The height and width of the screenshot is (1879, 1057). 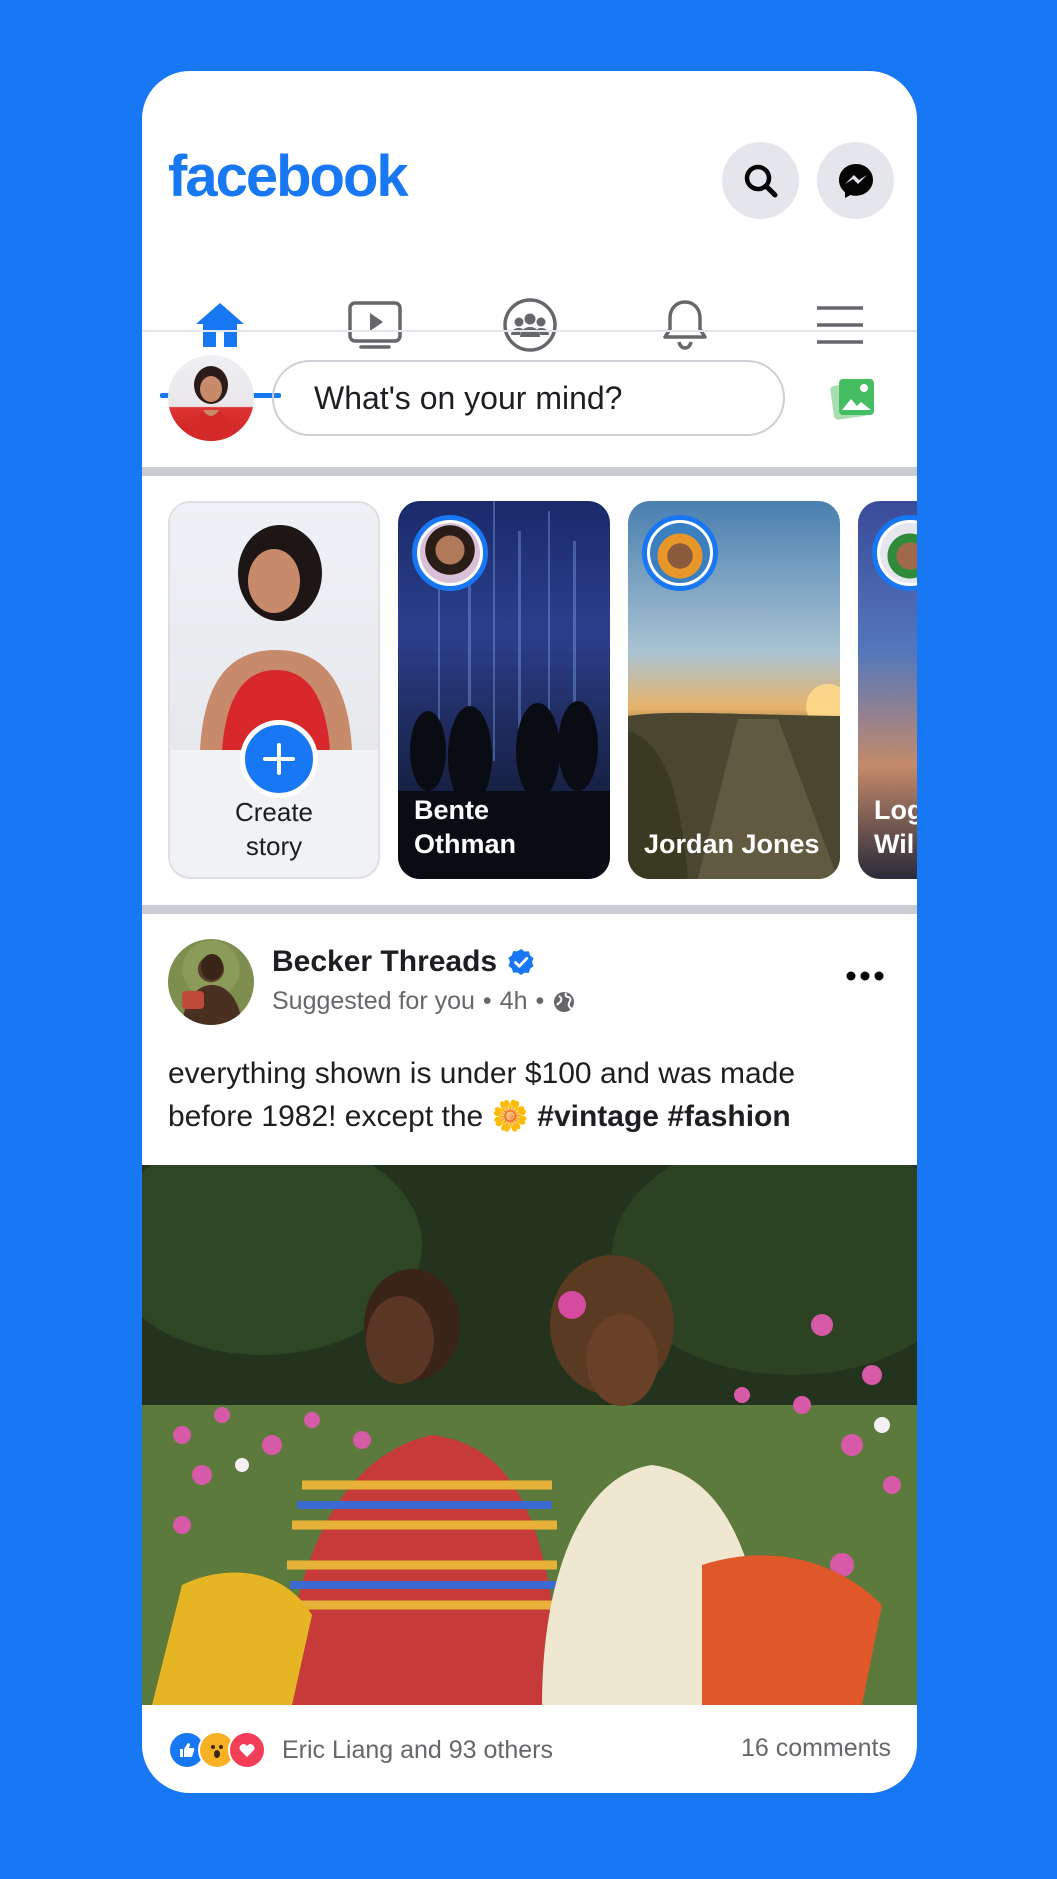 I want to click on messenger-button, so click(x=855, y=180).